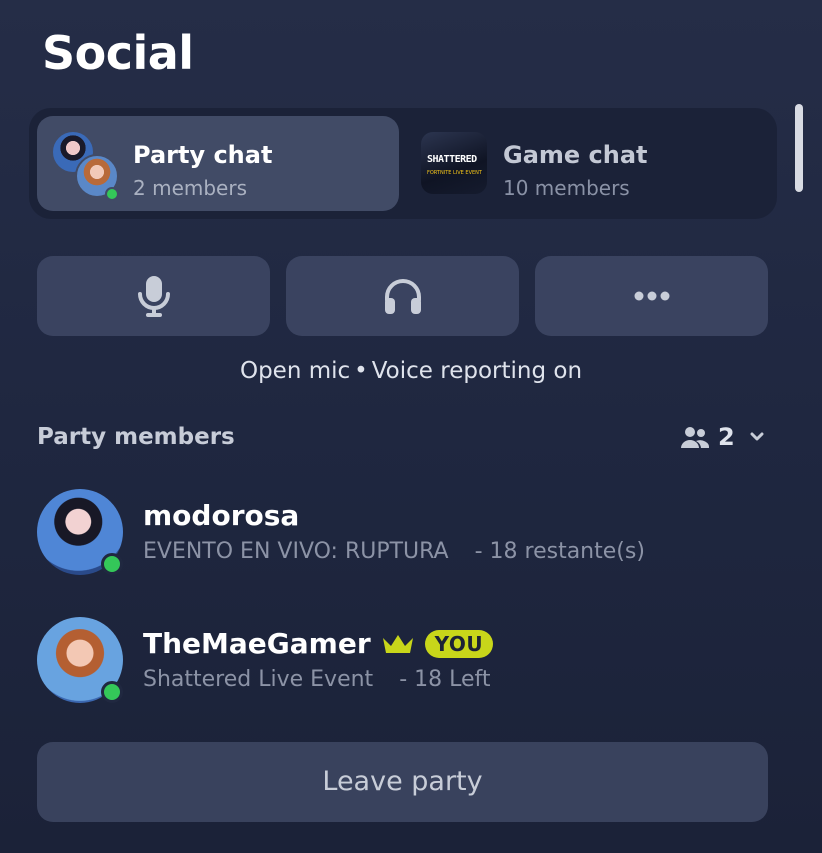 This screenshot has height=853, width=822. I want to click on tab-party-chat: Party chat 2 members, so click(218, 163).